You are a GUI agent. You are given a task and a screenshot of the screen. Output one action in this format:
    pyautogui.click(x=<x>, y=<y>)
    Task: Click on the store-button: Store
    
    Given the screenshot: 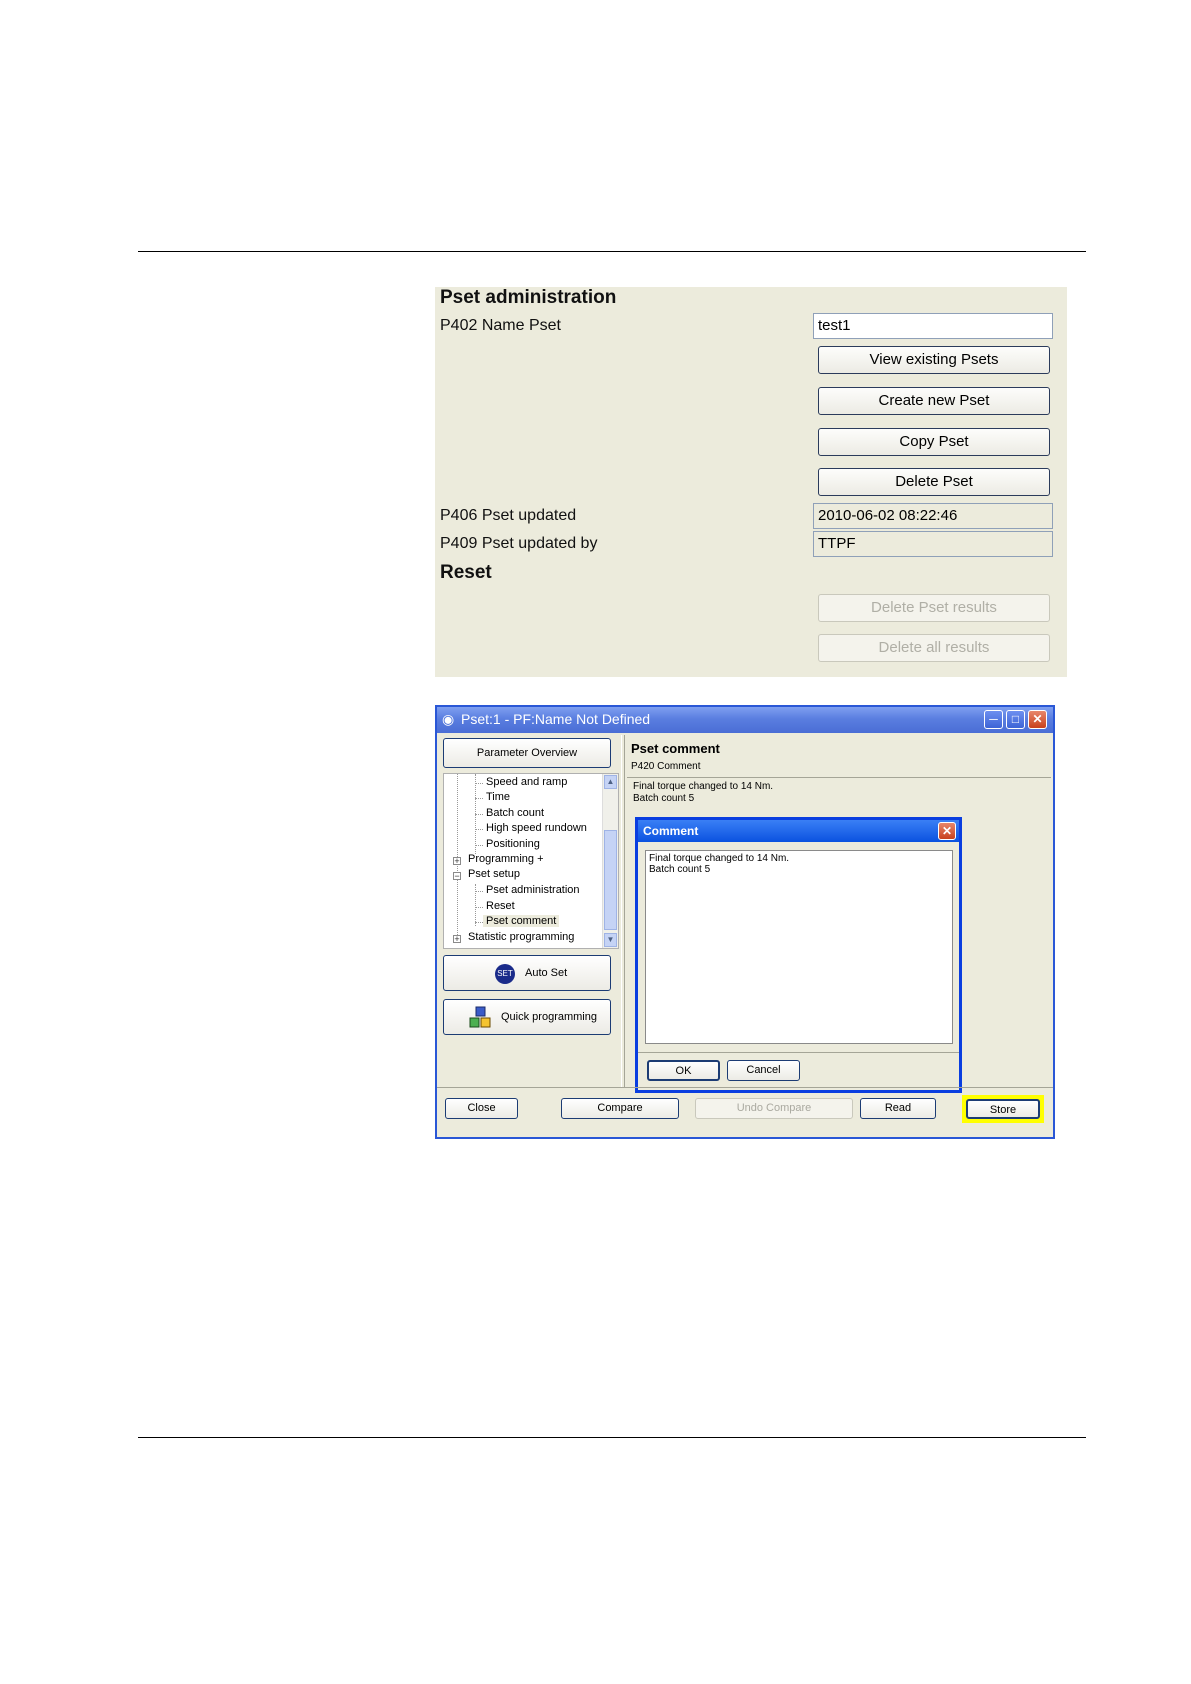 What is the action you would take?
    pyautogui.click(x=1003, y=1109)
    